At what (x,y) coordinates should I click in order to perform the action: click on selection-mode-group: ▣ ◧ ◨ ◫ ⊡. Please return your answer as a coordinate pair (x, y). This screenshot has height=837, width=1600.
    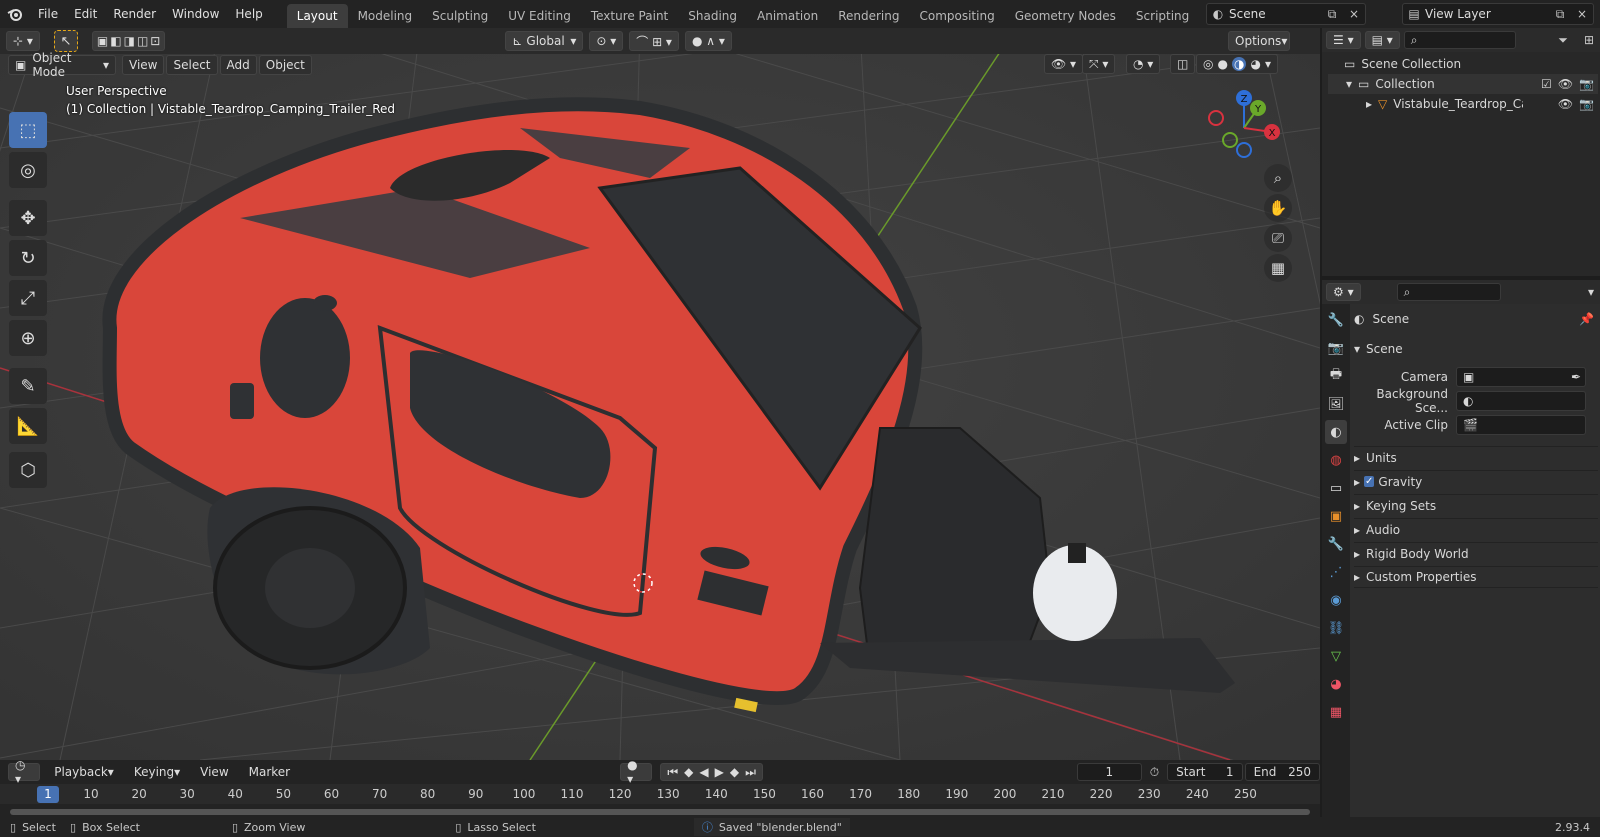
    Looking at the image, I should click on (128, 41).